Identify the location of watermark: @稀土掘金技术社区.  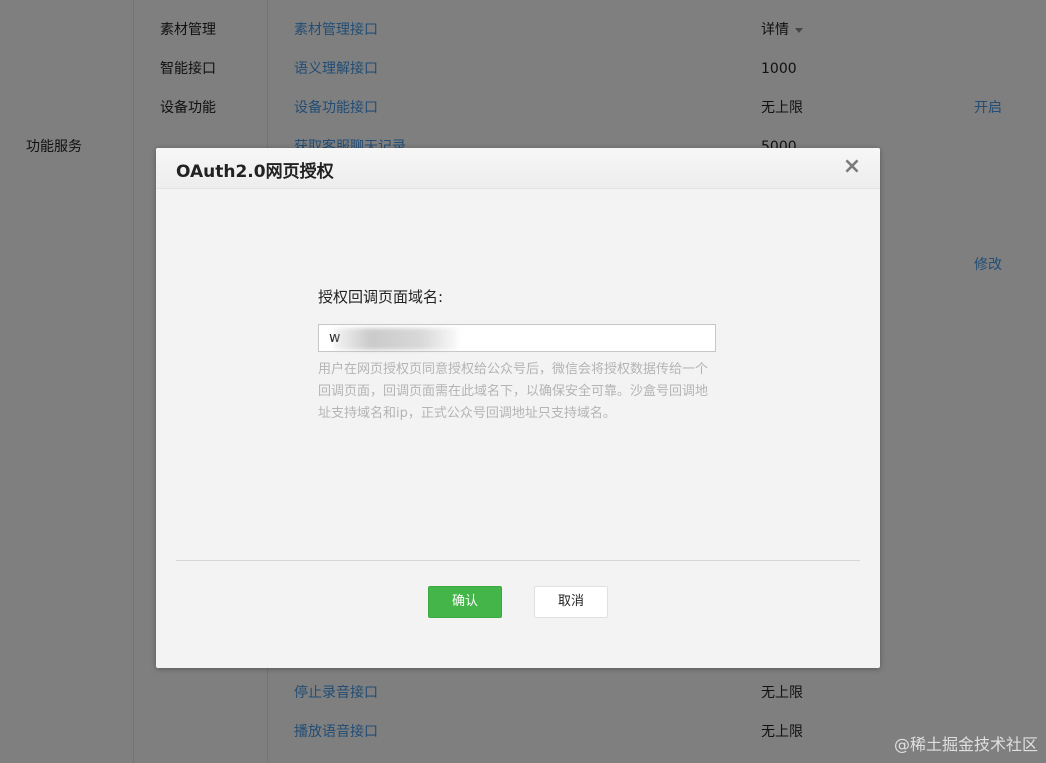
(965, 744).